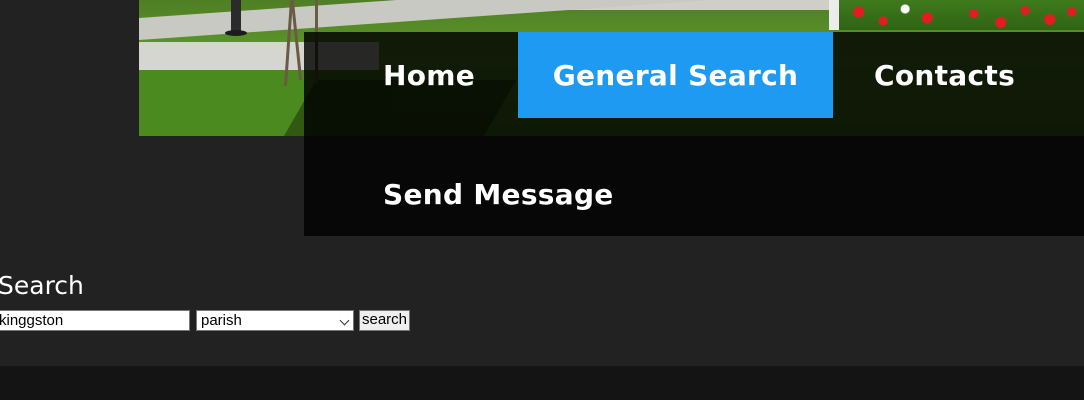  I want to click on nav-home-link: Home, so click(429, 75).